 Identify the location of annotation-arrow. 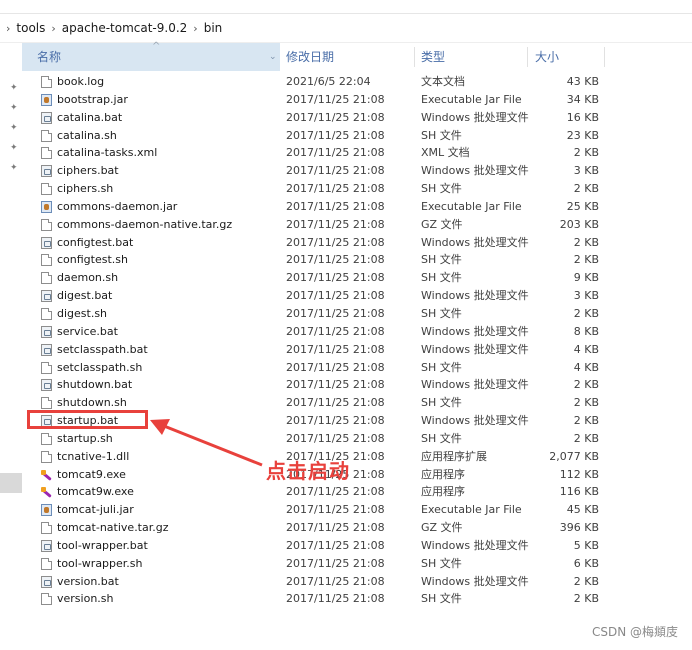
(206, 443).